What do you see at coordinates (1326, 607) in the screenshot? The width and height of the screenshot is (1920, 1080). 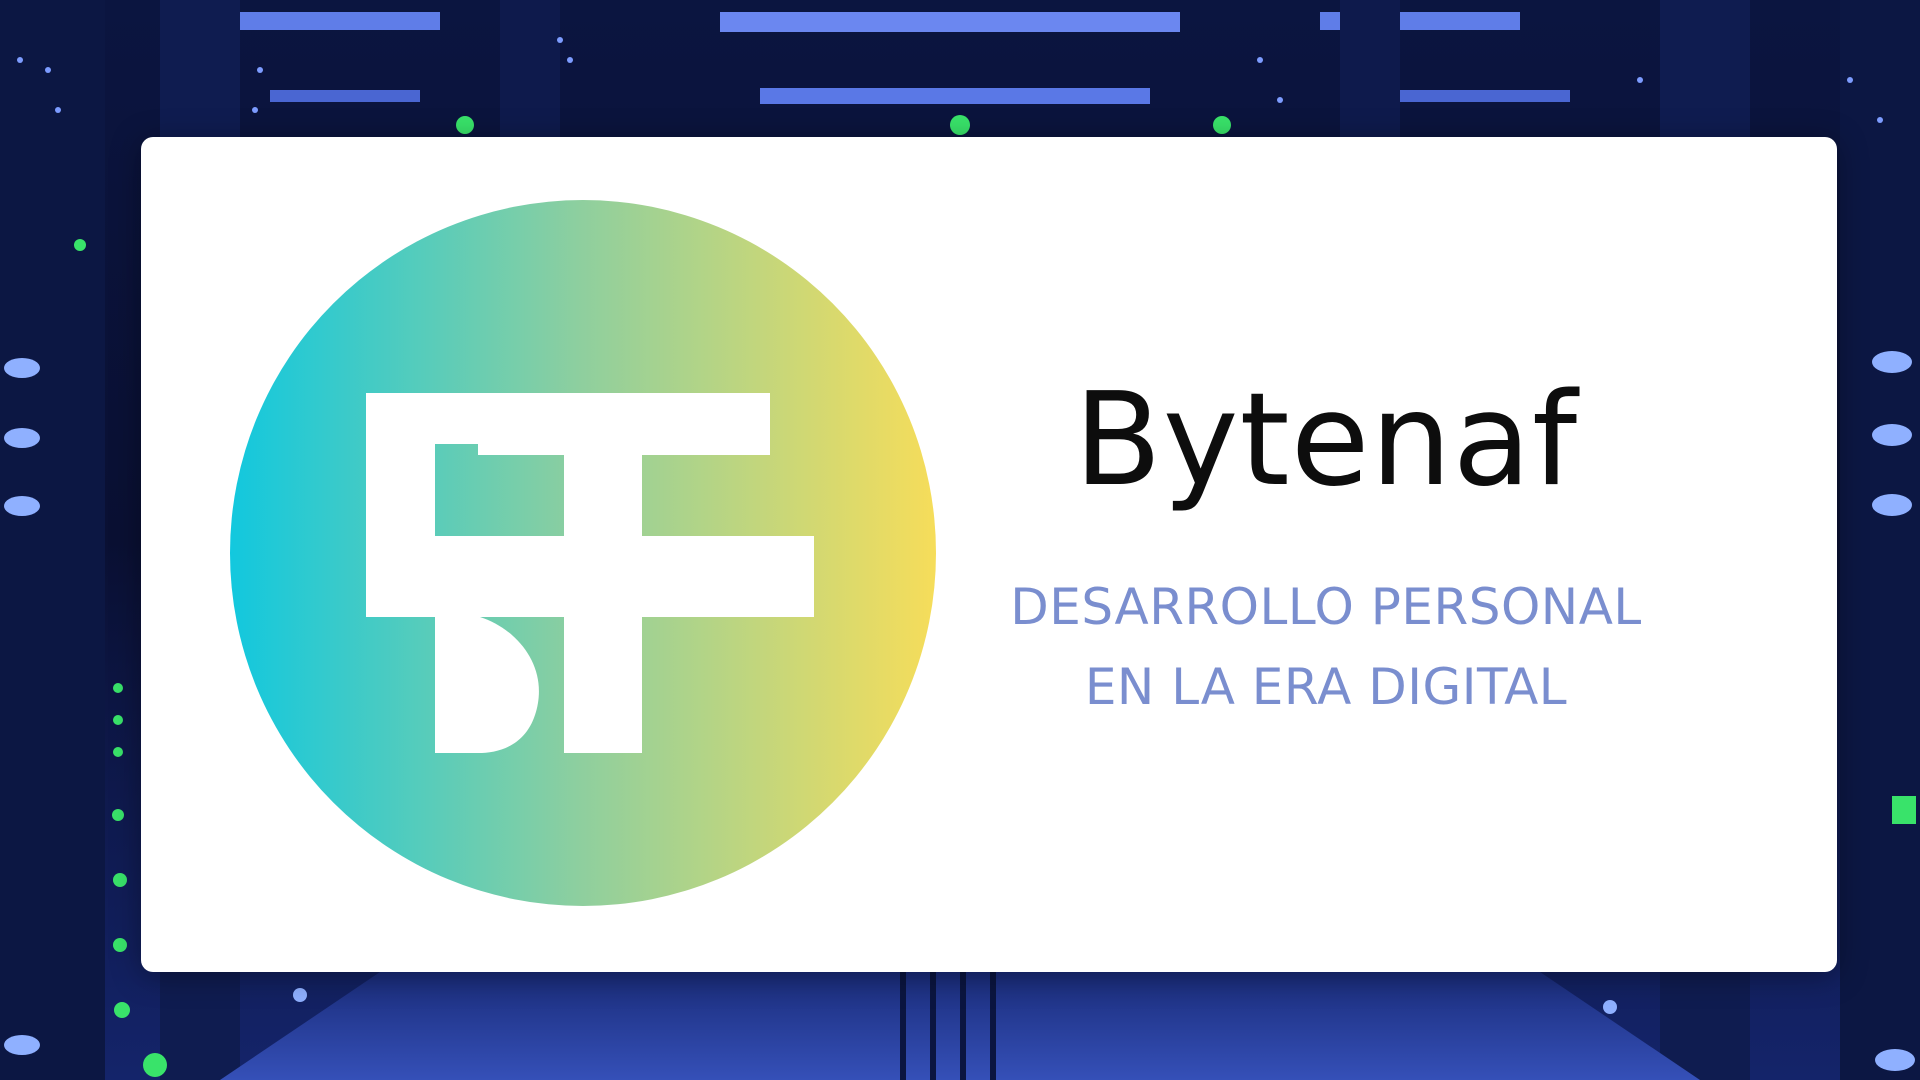 I see `tagline-line-1: DESARROLLO PERSONAL` at bounding box center [1326, 607].